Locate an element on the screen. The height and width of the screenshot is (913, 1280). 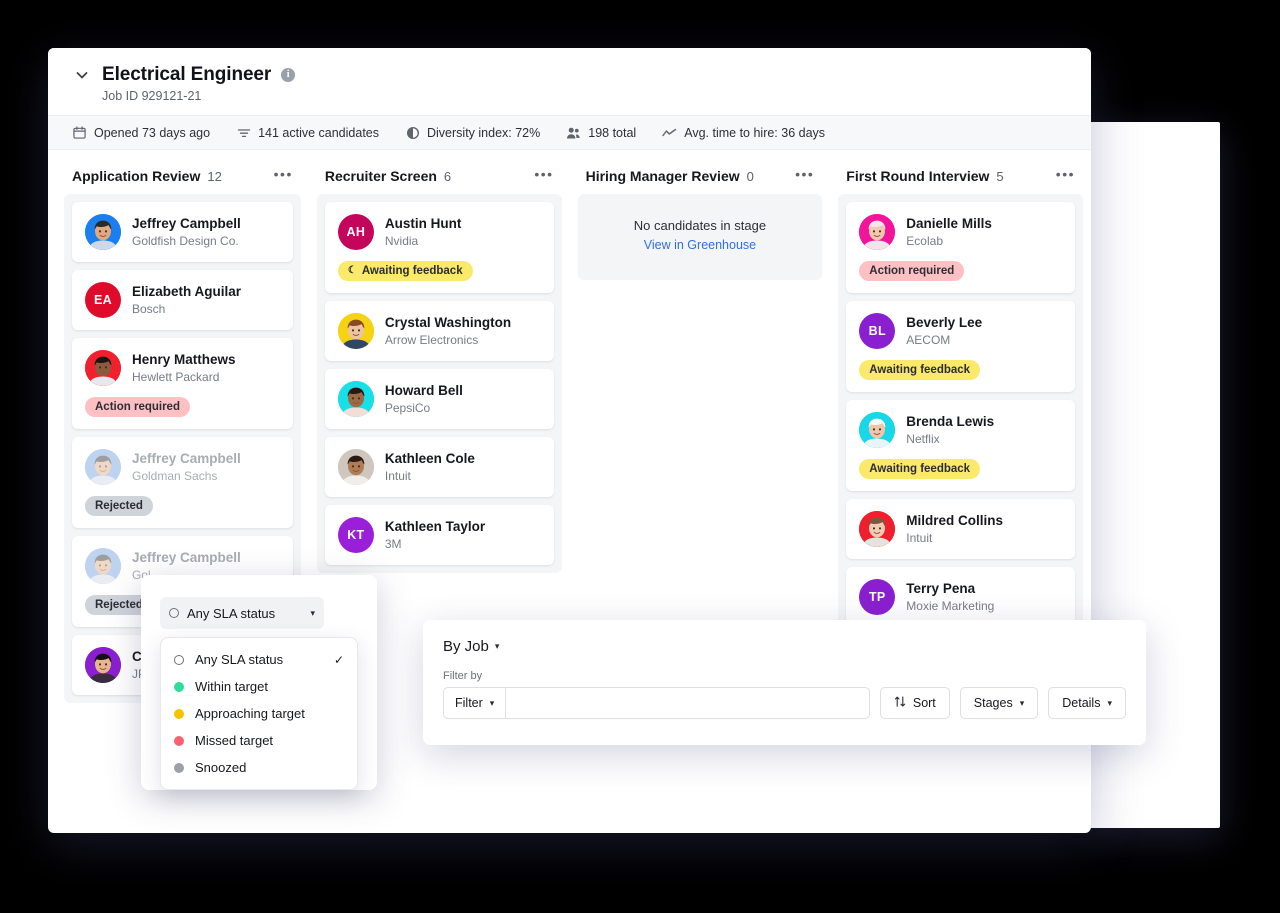
candidate-name: Danielle Mills is located at coordinates (949, 223).